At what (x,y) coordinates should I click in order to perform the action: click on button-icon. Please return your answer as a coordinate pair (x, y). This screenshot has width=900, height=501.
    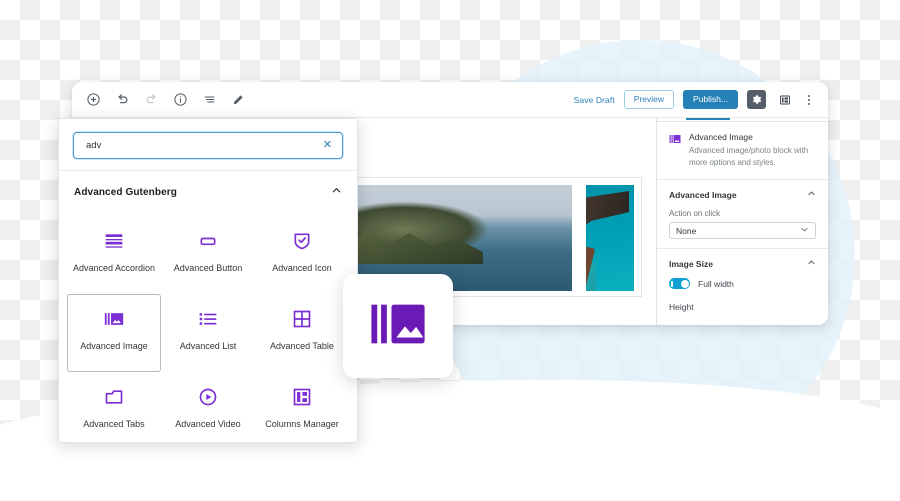
    Looking at the image, I should click on (208, 241).